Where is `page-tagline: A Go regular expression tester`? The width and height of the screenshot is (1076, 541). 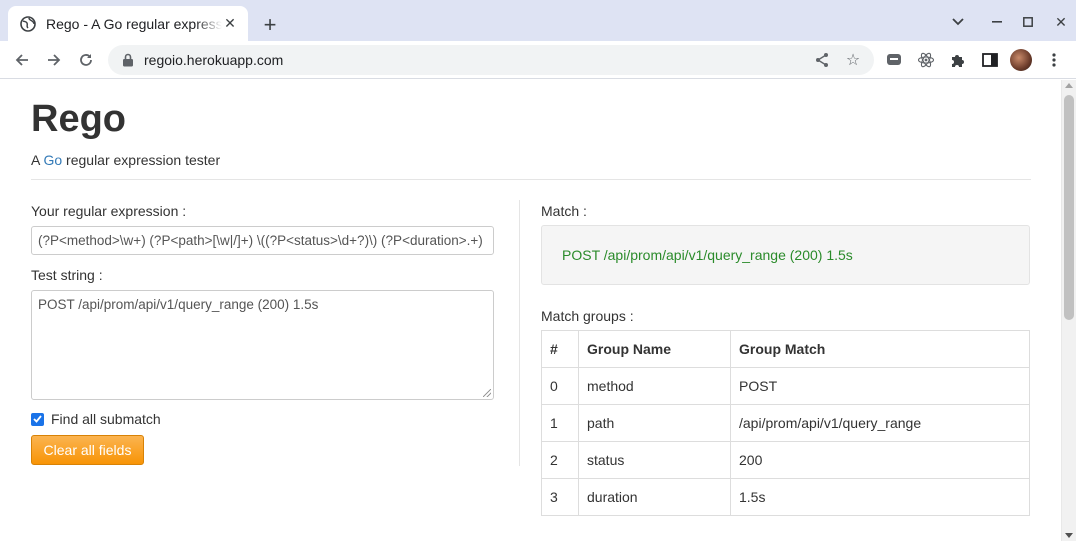
page-tagline: A Go regular expression tester is located at coordinates (125, 160).